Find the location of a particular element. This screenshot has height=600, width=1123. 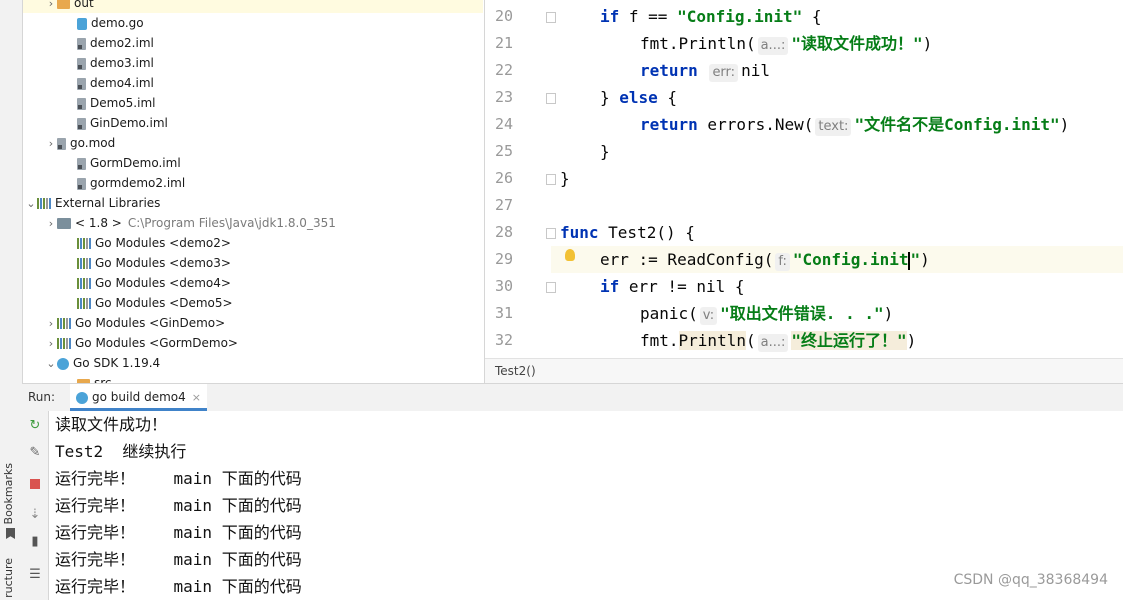

tree-item: ⌄ src is located at coordinates (67, 378).